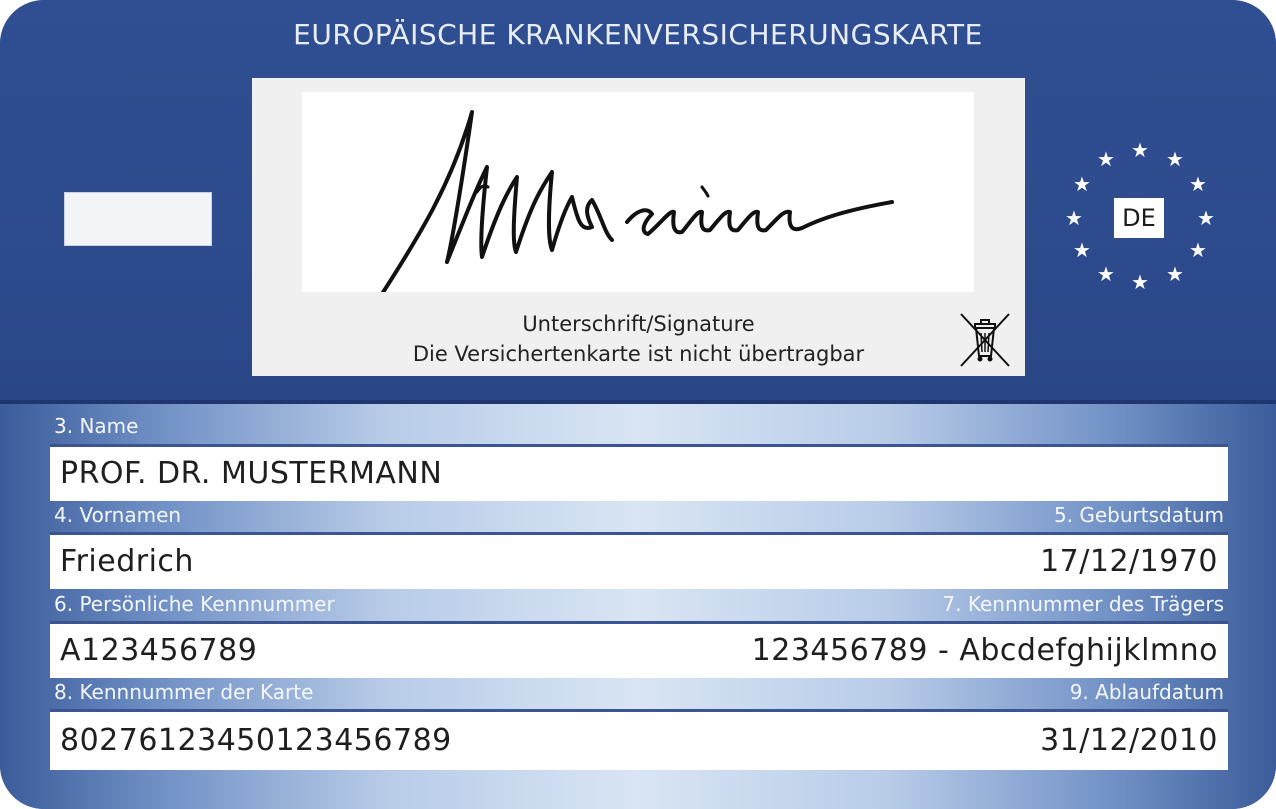 Image resolution: width=1276 pixels, height=809 pixels. Describe the element at coordinates (127, 561) in the screenshot. I see `given-names-value: Friedrich` at that location.